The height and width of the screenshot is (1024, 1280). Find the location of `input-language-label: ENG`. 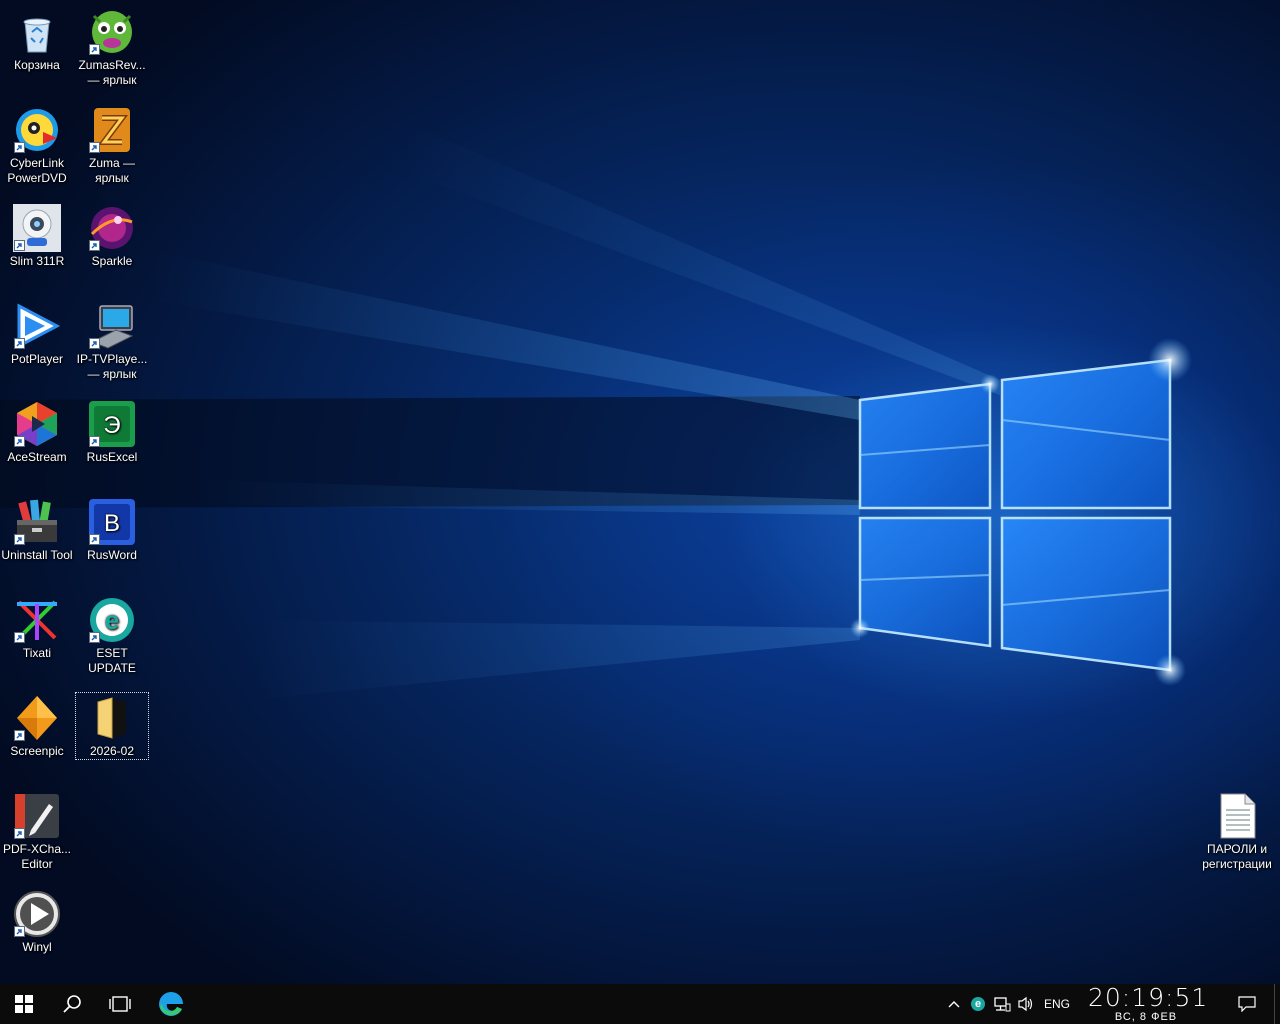

input-language-label: ENG is located at coordinates (1056, 1004).